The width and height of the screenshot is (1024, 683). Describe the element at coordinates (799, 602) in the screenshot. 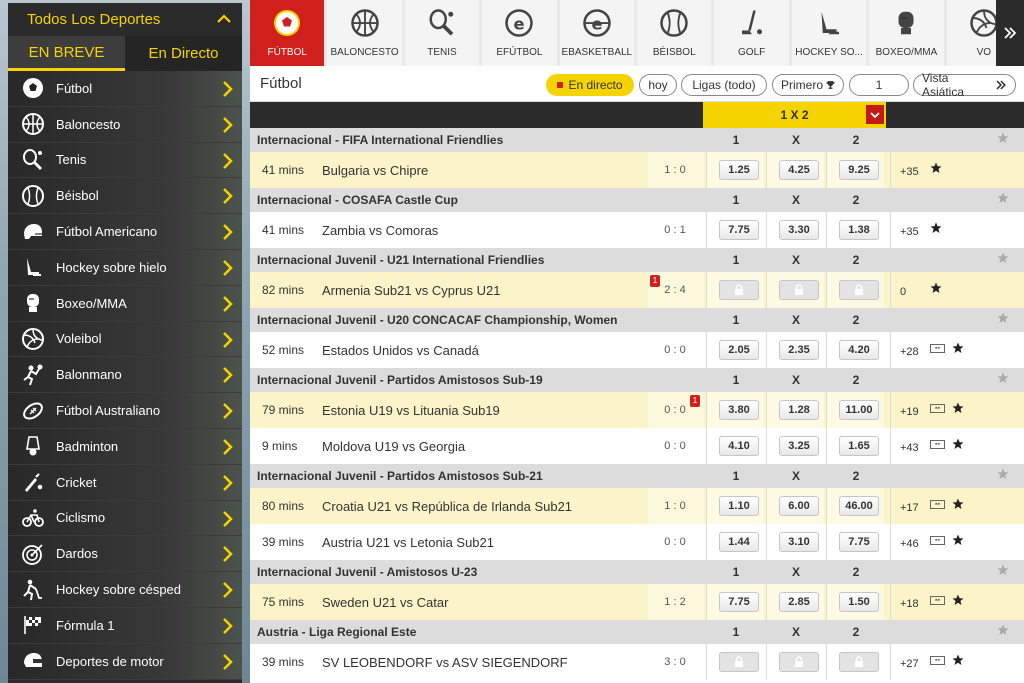

I see `odd-x-button: 2.85` at that location.